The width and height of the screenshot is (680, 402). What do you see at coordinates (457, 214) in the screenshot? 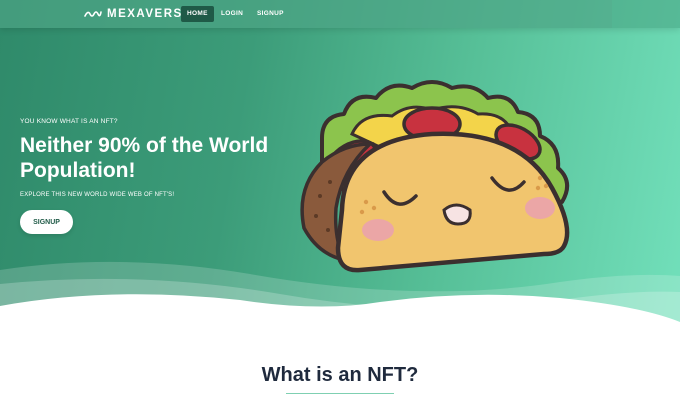
I see `taco-mouth` at bounding box center [457, 214].